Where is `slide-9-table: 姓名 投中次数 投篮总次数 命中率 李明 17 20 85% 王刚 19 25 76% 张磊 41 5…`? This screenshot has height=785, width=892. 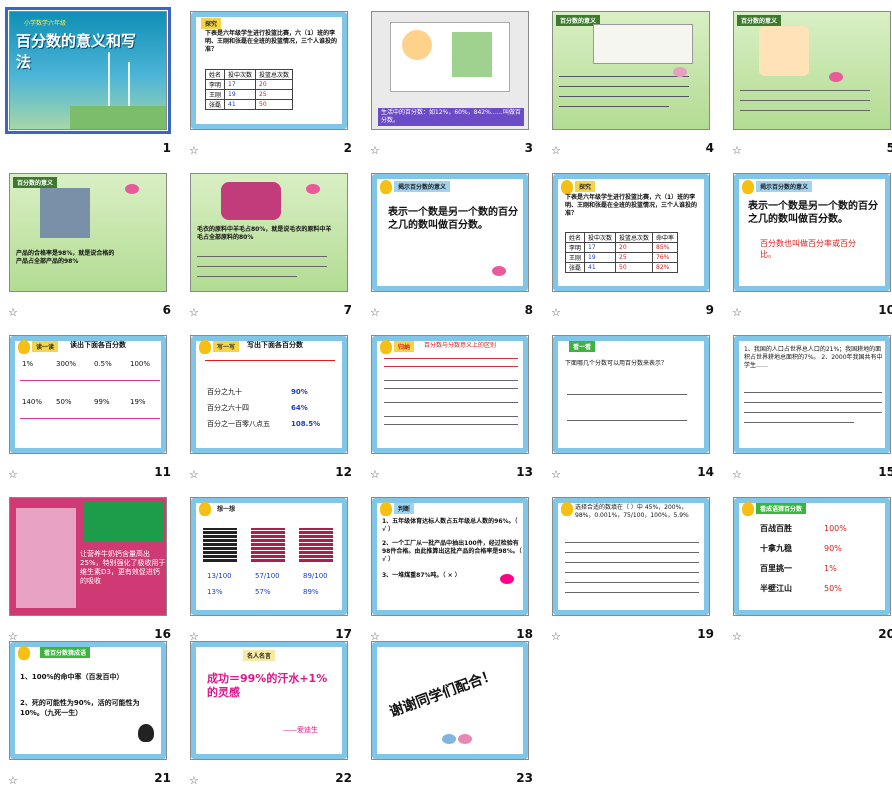 slide-9-table: 姓名 投中次数 投篮总次数 命中率 李明 17 20 85% 王刚 19 25 76% 张磊 41 5… is located at coordinates (621, 252).